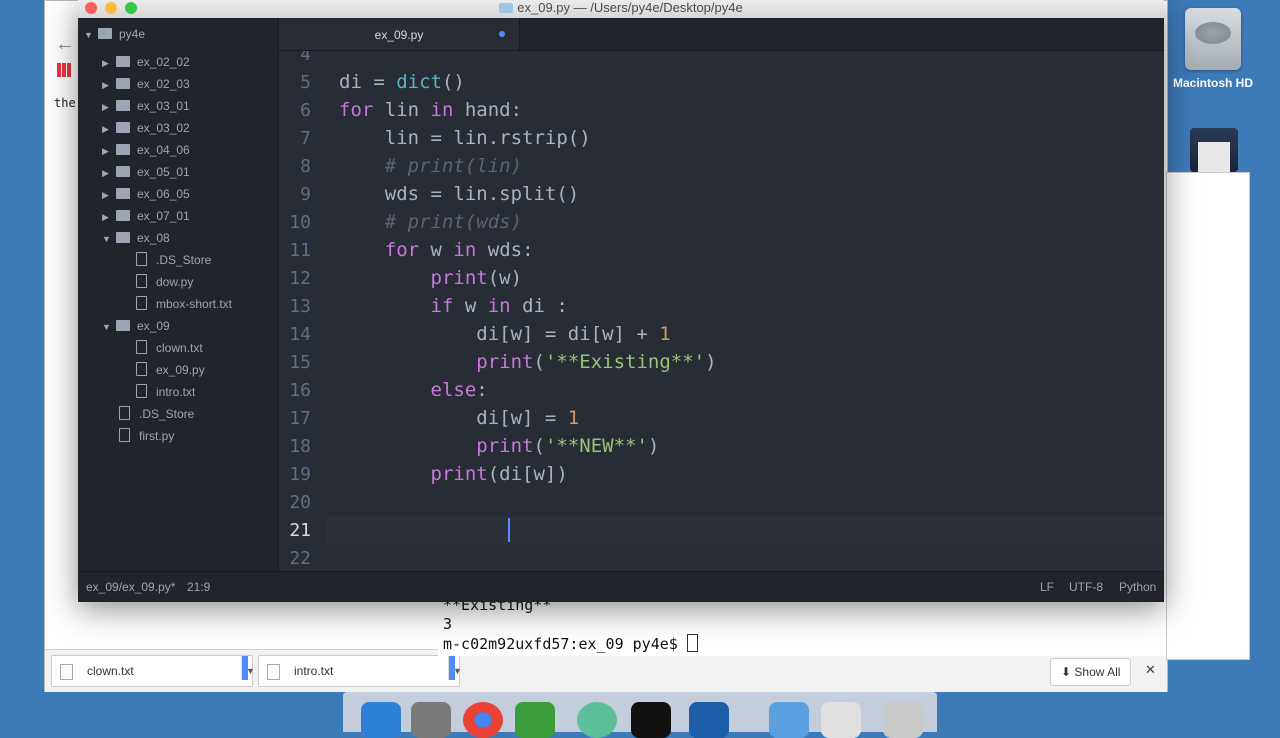 The image size is (1280, 738). What do you see at coordinates (305, 110) in the screenshot?
I see `line-number: 6` at bounding box center [305, 110].